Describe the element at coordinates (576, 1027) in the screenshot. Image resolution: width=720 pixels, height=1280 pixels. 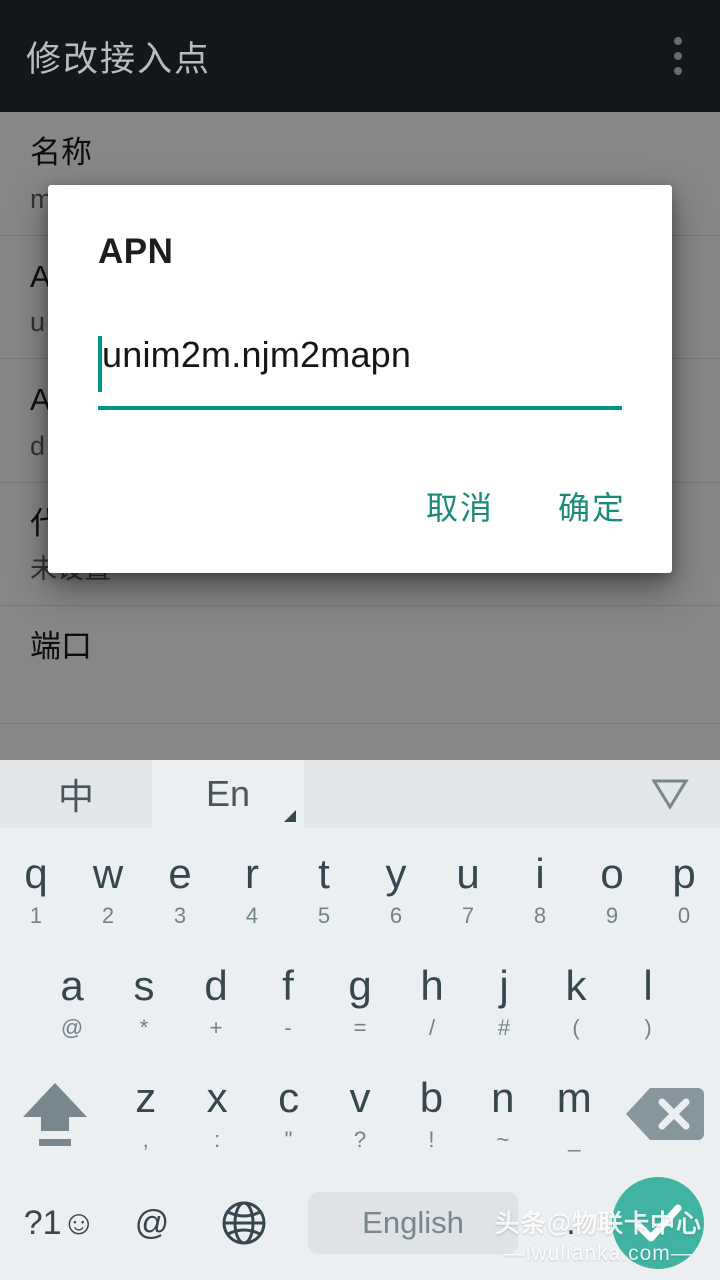
I see `key-sublabel: (` at that location.